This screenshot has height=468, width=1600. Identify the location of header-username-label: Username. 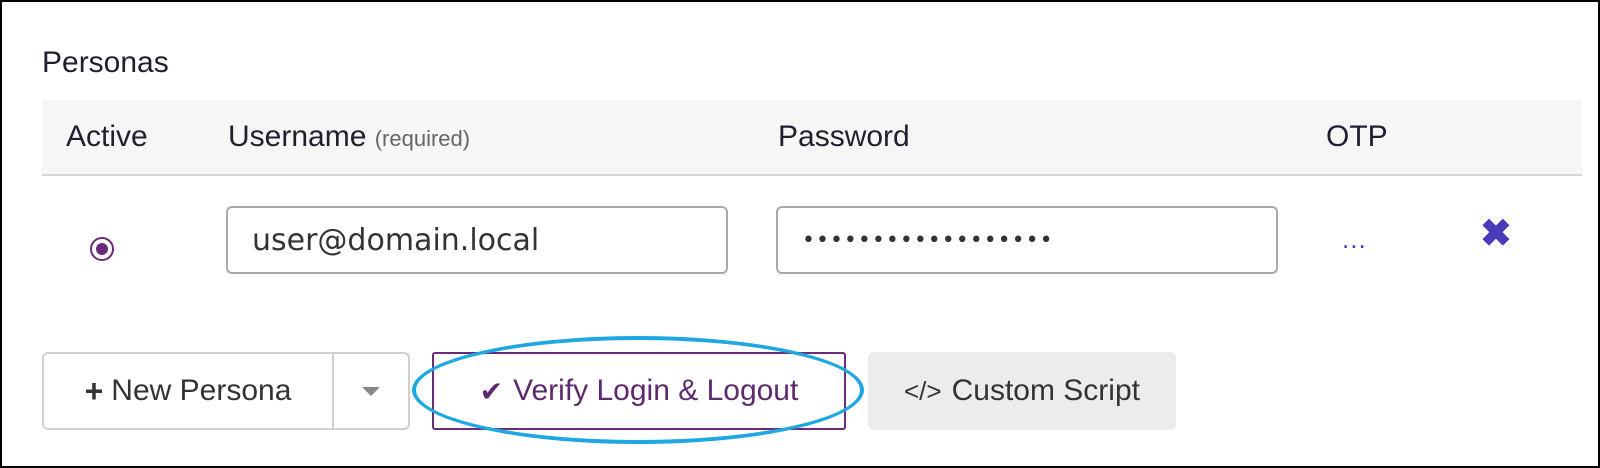
(297, 136).